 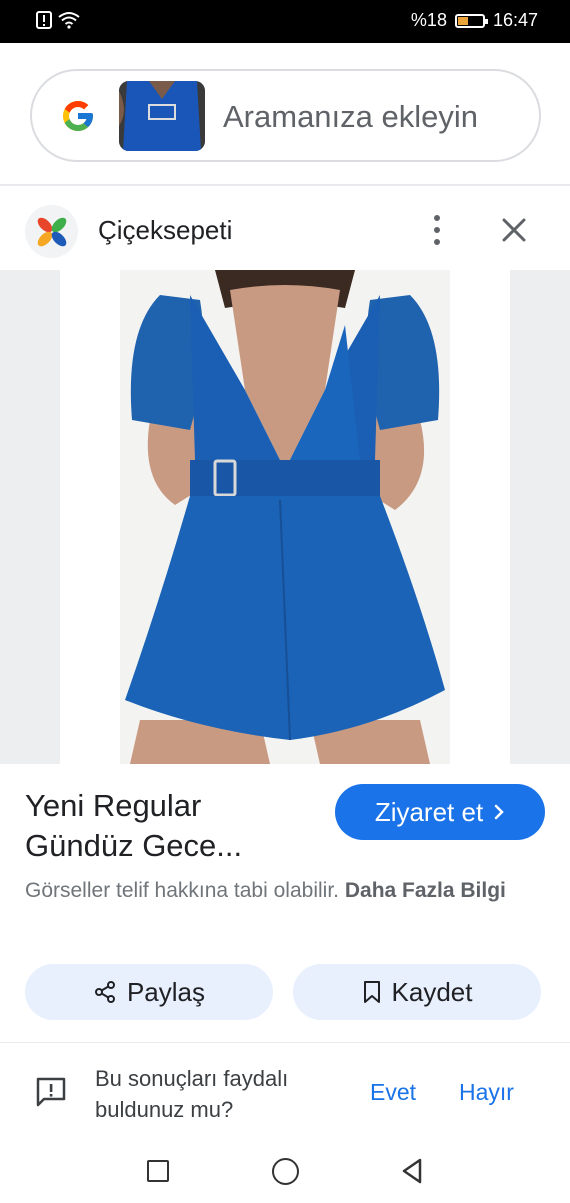 I want to click on close-icon, so click(x=514, y=230).